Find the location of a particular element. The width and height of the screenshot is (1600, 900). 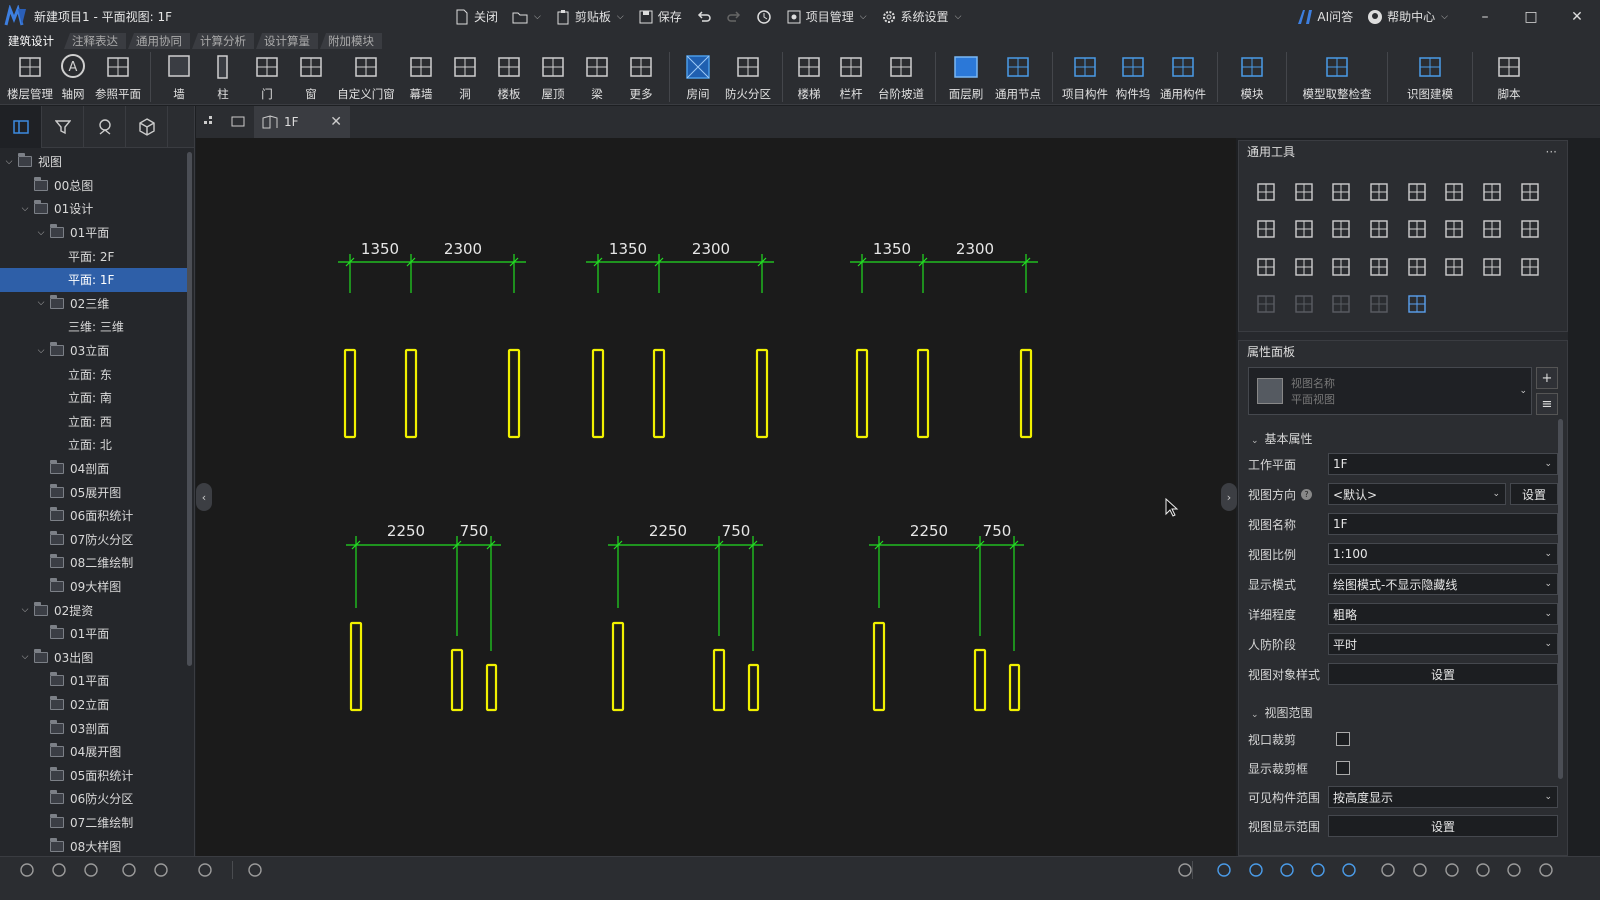

section-box-icon is located at coordinates (1483, 870).